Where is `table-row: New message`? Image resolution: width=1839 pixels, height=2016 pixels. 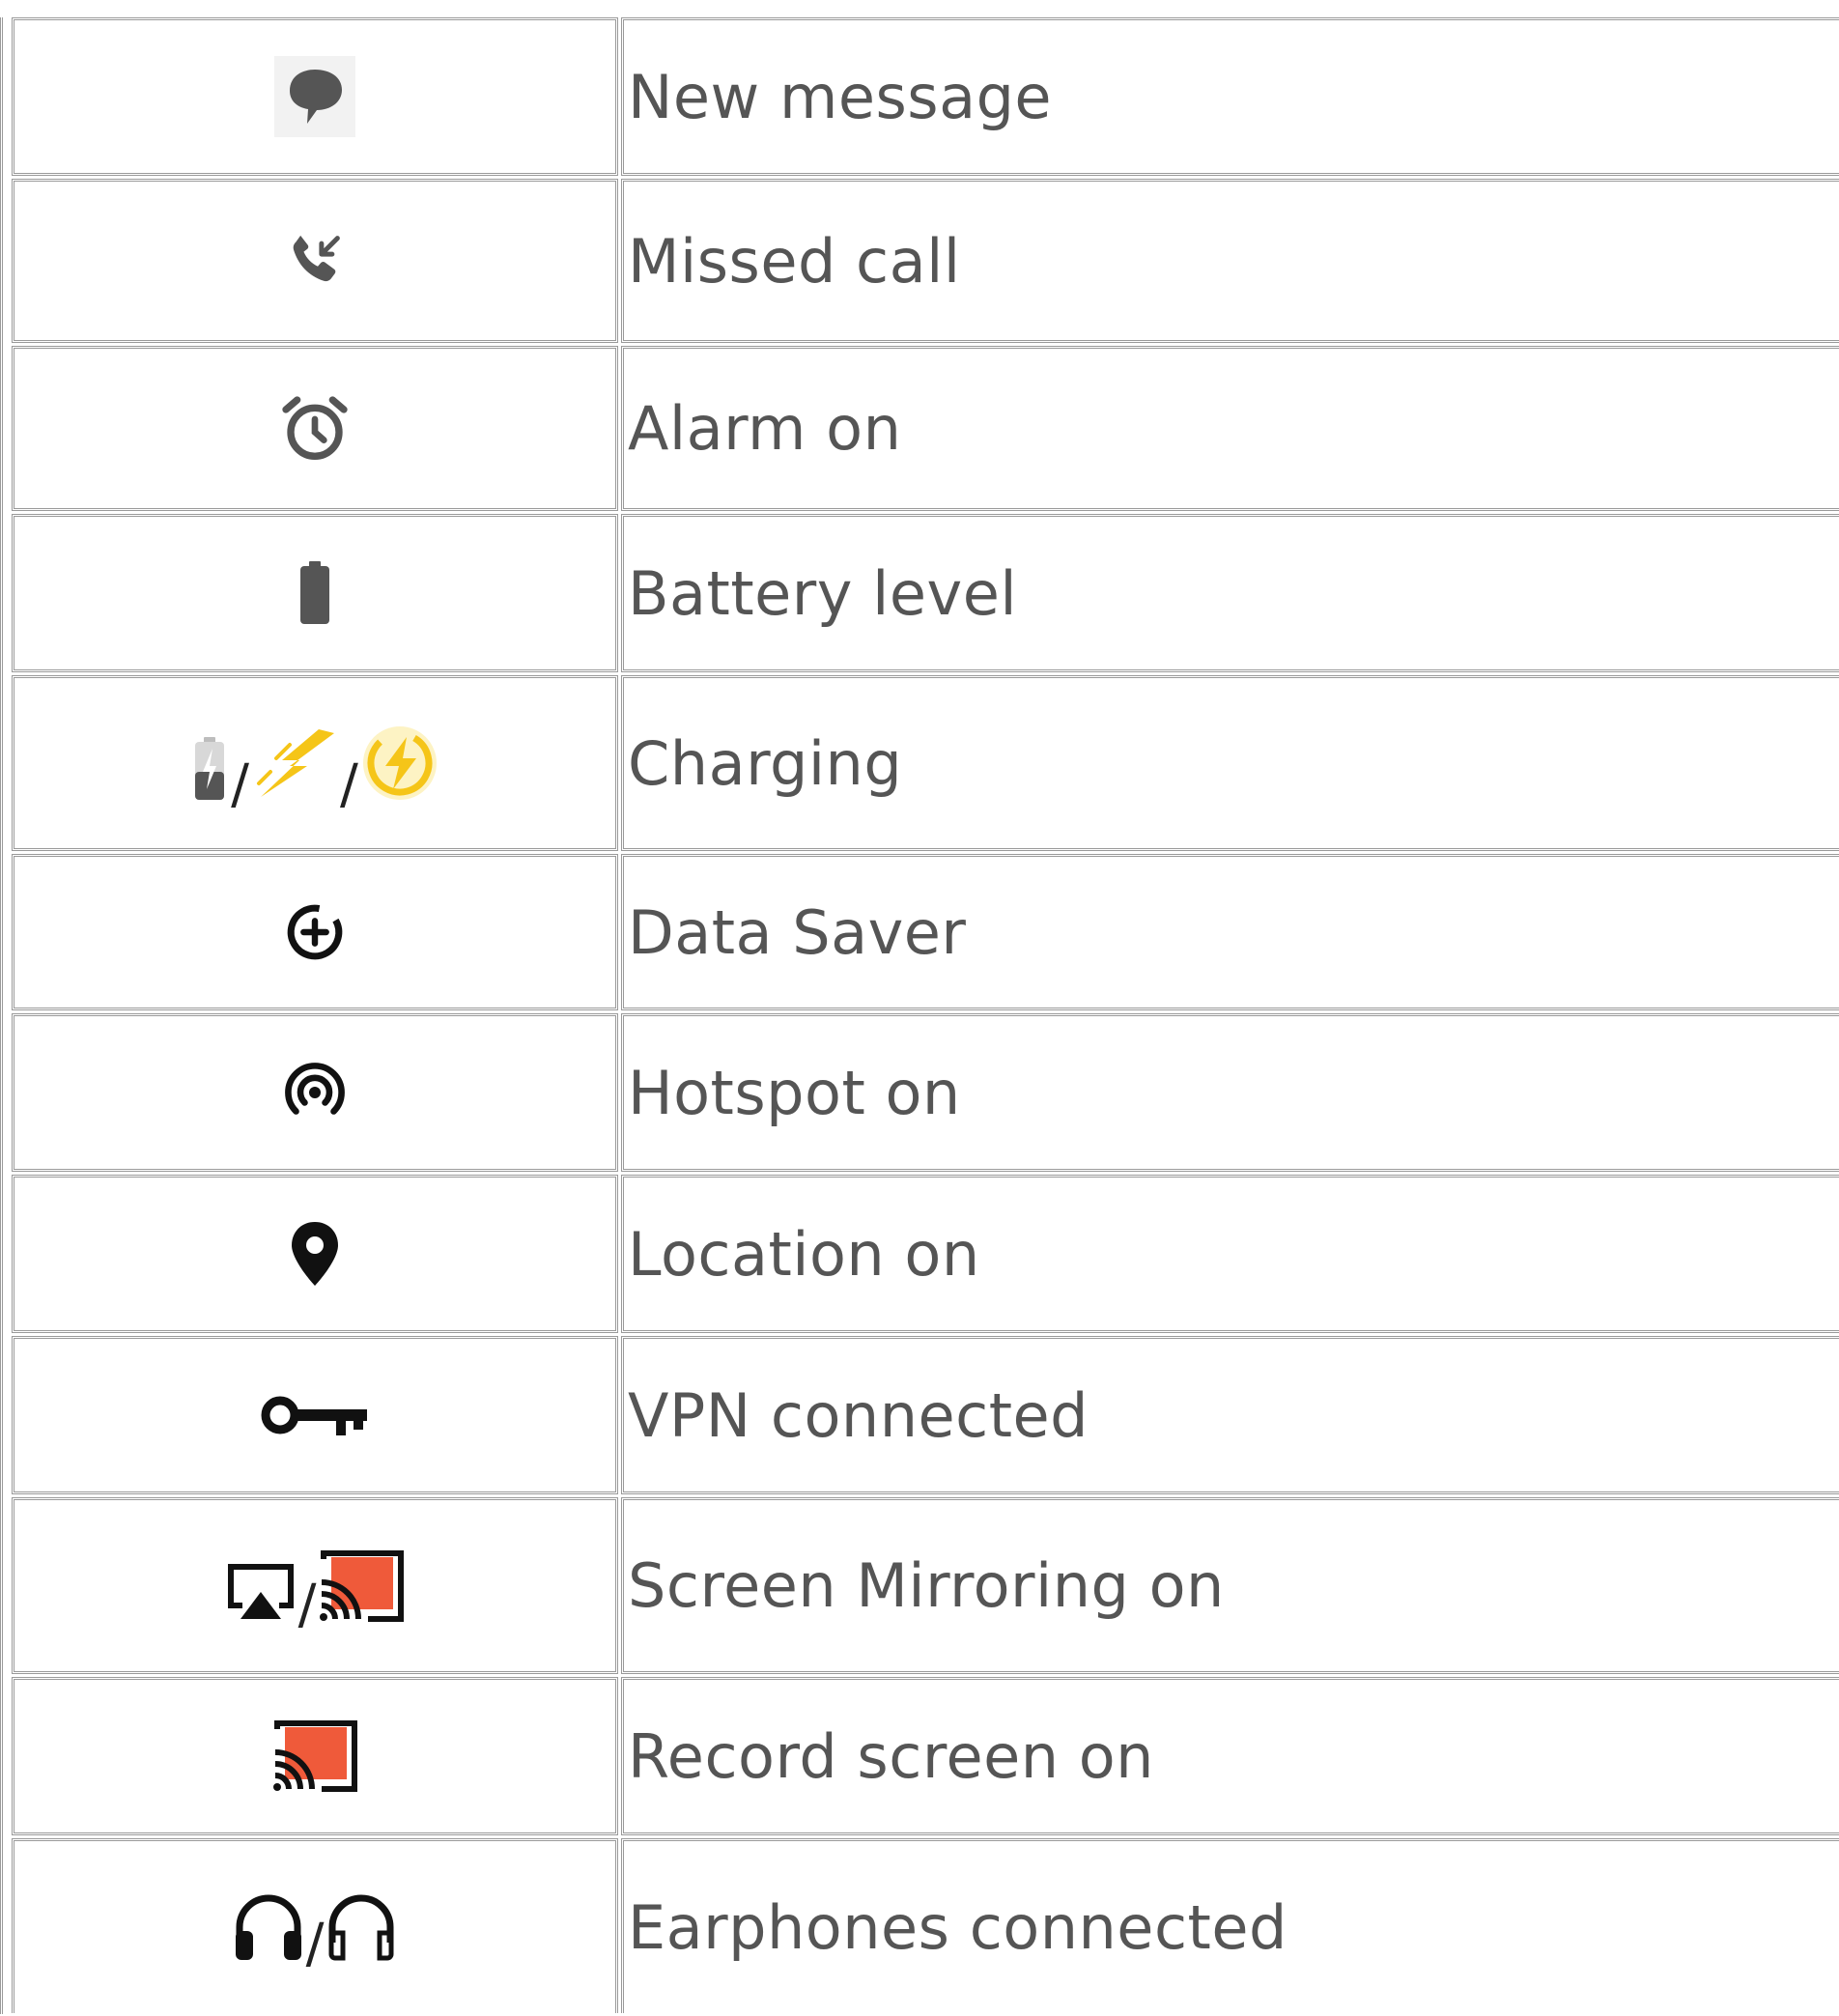 table-row: New message is located at coordinates (925, 96).